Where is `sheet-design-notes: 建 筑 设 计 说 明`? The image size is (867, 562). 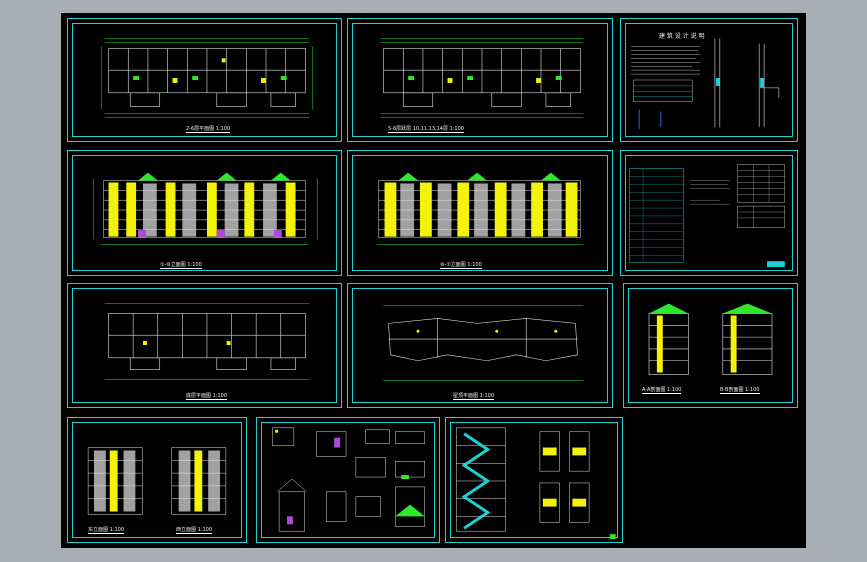 sheet-design-notes: 建 筑 设 计 说 明 is located at coordinates (709, 80).